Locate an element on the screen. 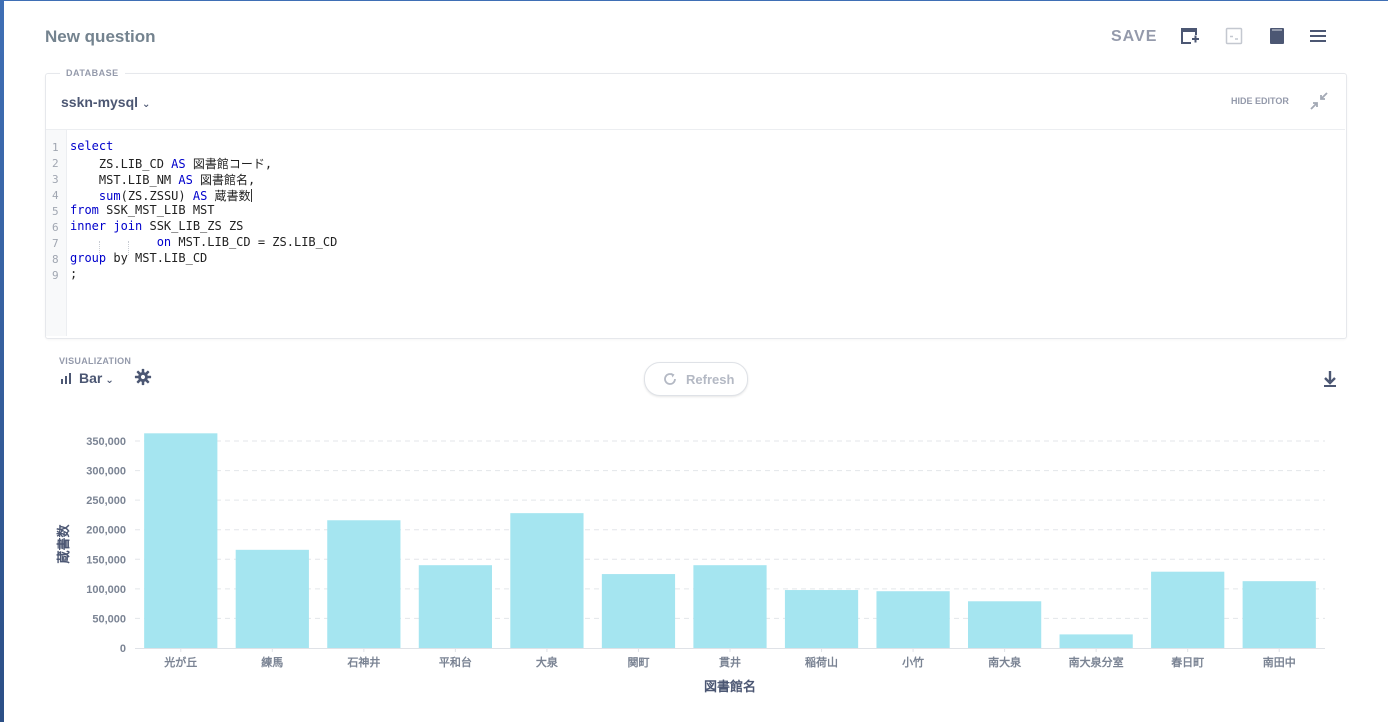 The width and height of the screenshot is (1388, 722). x-tick-label: 南大泉分室 is located at coordinates (1096, 662).